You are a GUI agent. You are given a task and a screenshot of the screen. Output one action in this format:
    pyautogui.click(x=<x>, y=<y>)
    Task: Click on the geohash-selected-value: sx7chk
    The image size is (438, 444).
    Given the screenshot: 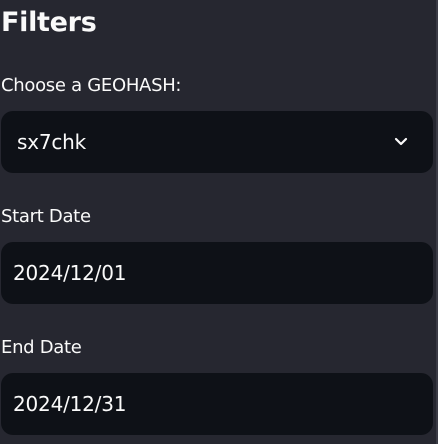 What is the action you would take?
    pyautogui.click(x=52, y=142)
    